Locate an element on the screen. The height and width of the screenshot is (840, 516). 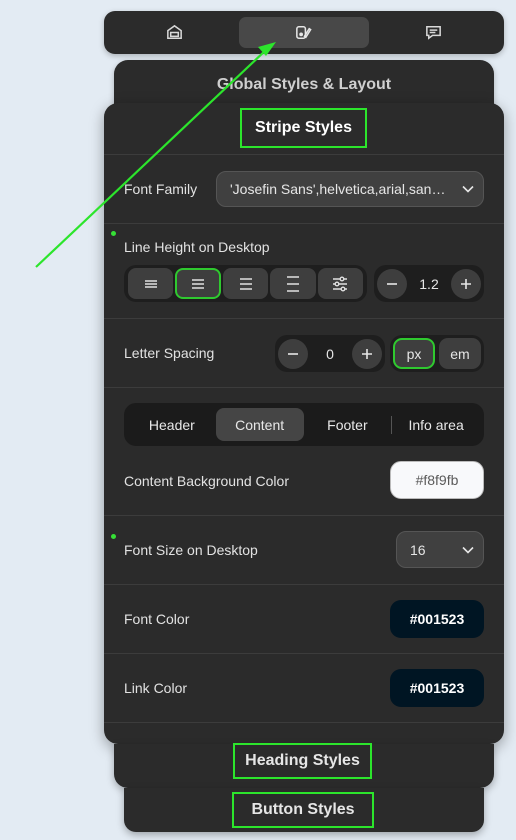
button-styles-panel: Button Styles is located at coordinates (304, 810).